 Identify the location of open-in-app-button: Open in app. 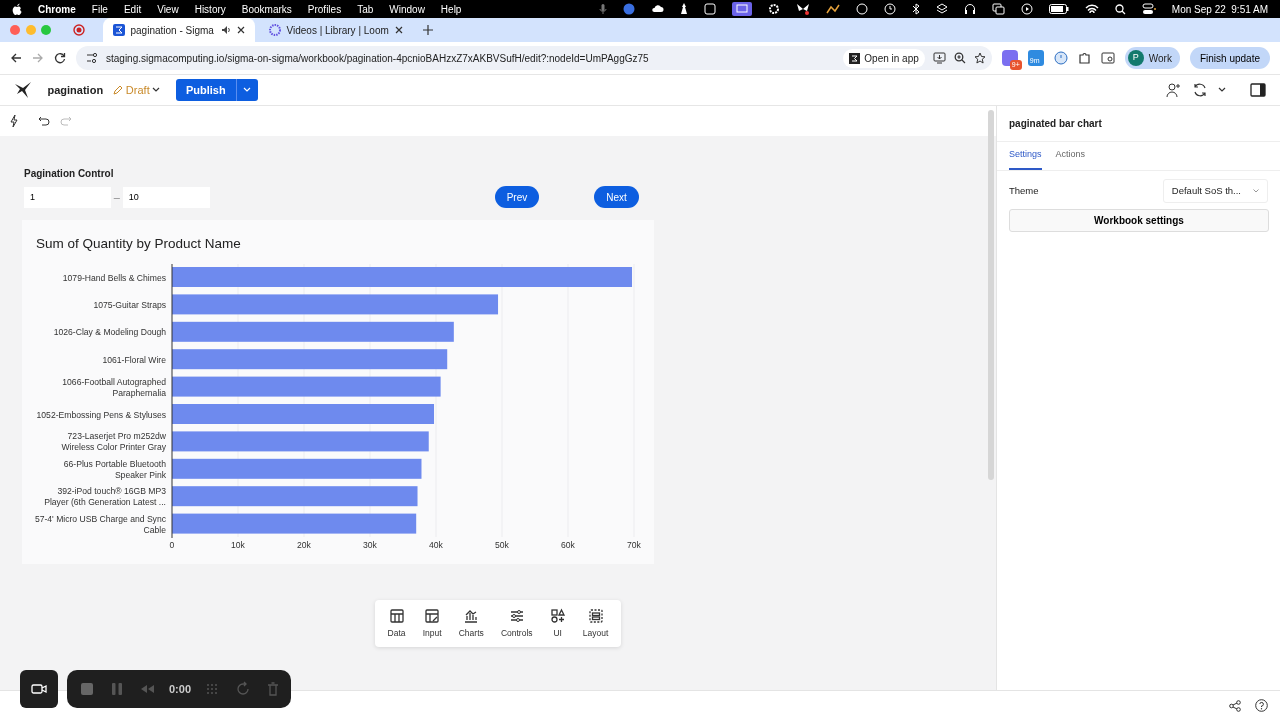
(884, 58).